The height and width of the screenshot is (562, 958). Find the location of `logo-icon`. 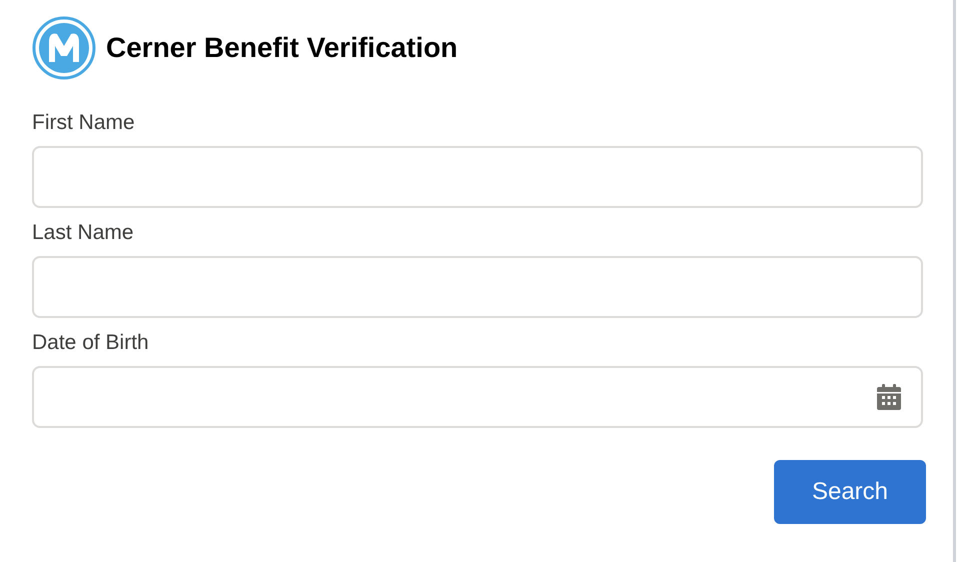

logo-icon is located at coordinates (64, 48).